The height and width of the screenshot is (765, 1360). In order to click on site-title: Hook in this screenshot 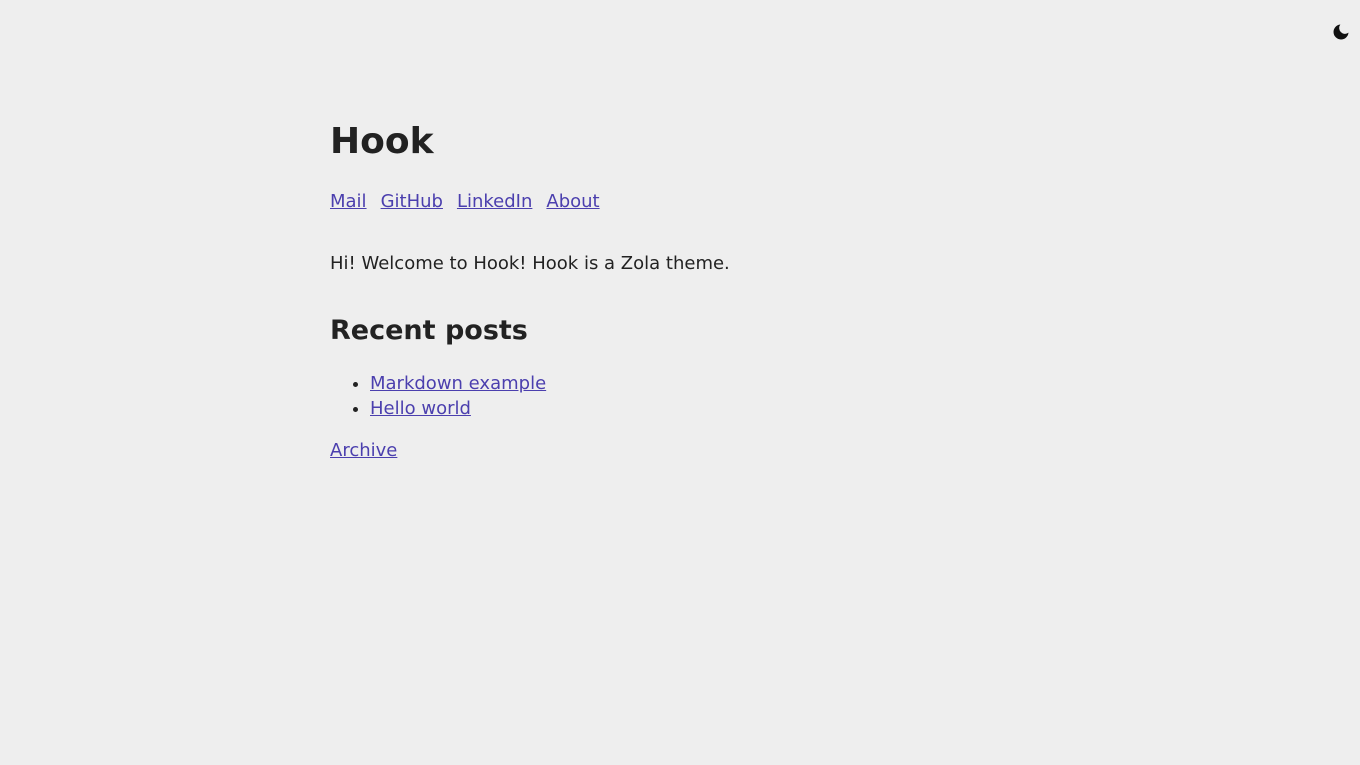, I will do `click(382, 141)`.